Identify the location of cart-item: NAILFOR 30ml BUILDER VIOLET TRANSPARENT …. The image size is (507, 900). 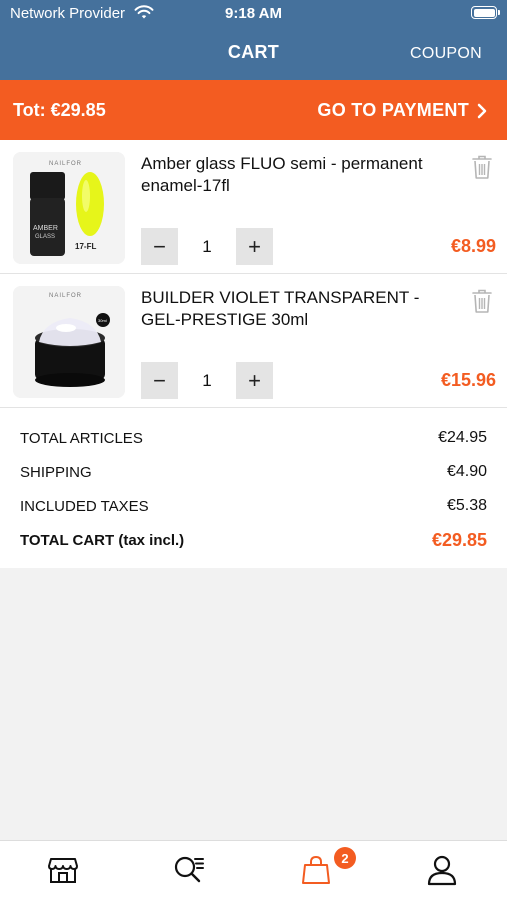
(253, 341).